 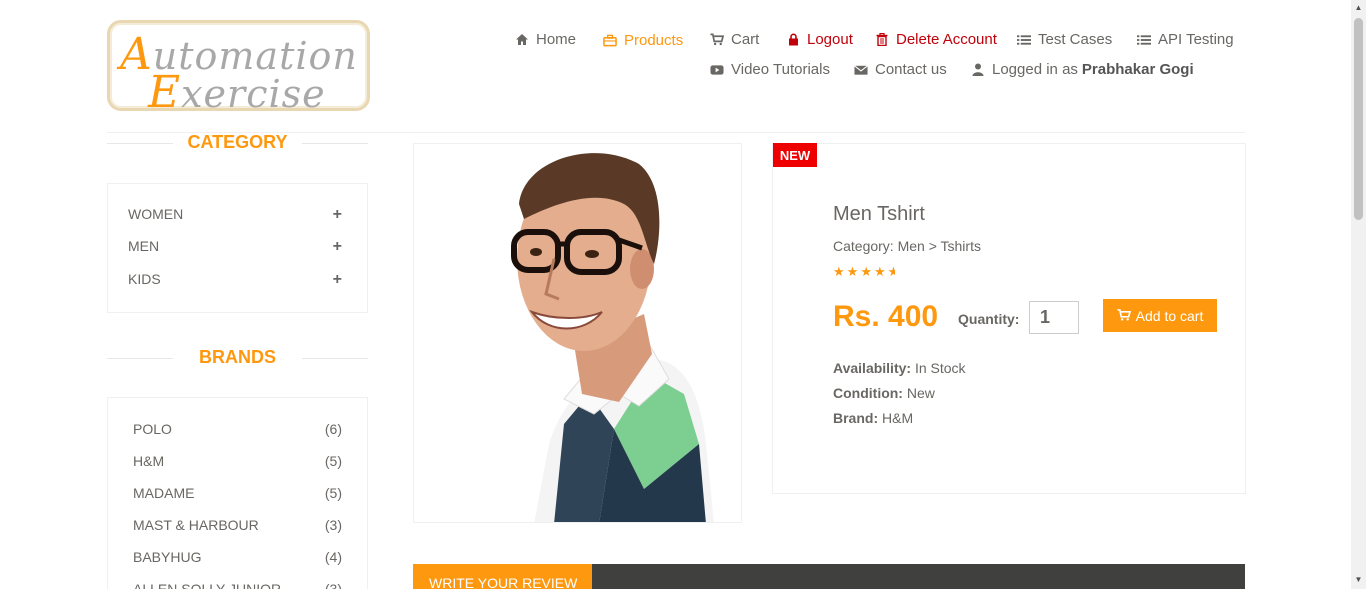 What do you see at coordinates (237, 142) in the screenshot?
I see `category-title: CATEGORY` at bounding box center [237, 142].